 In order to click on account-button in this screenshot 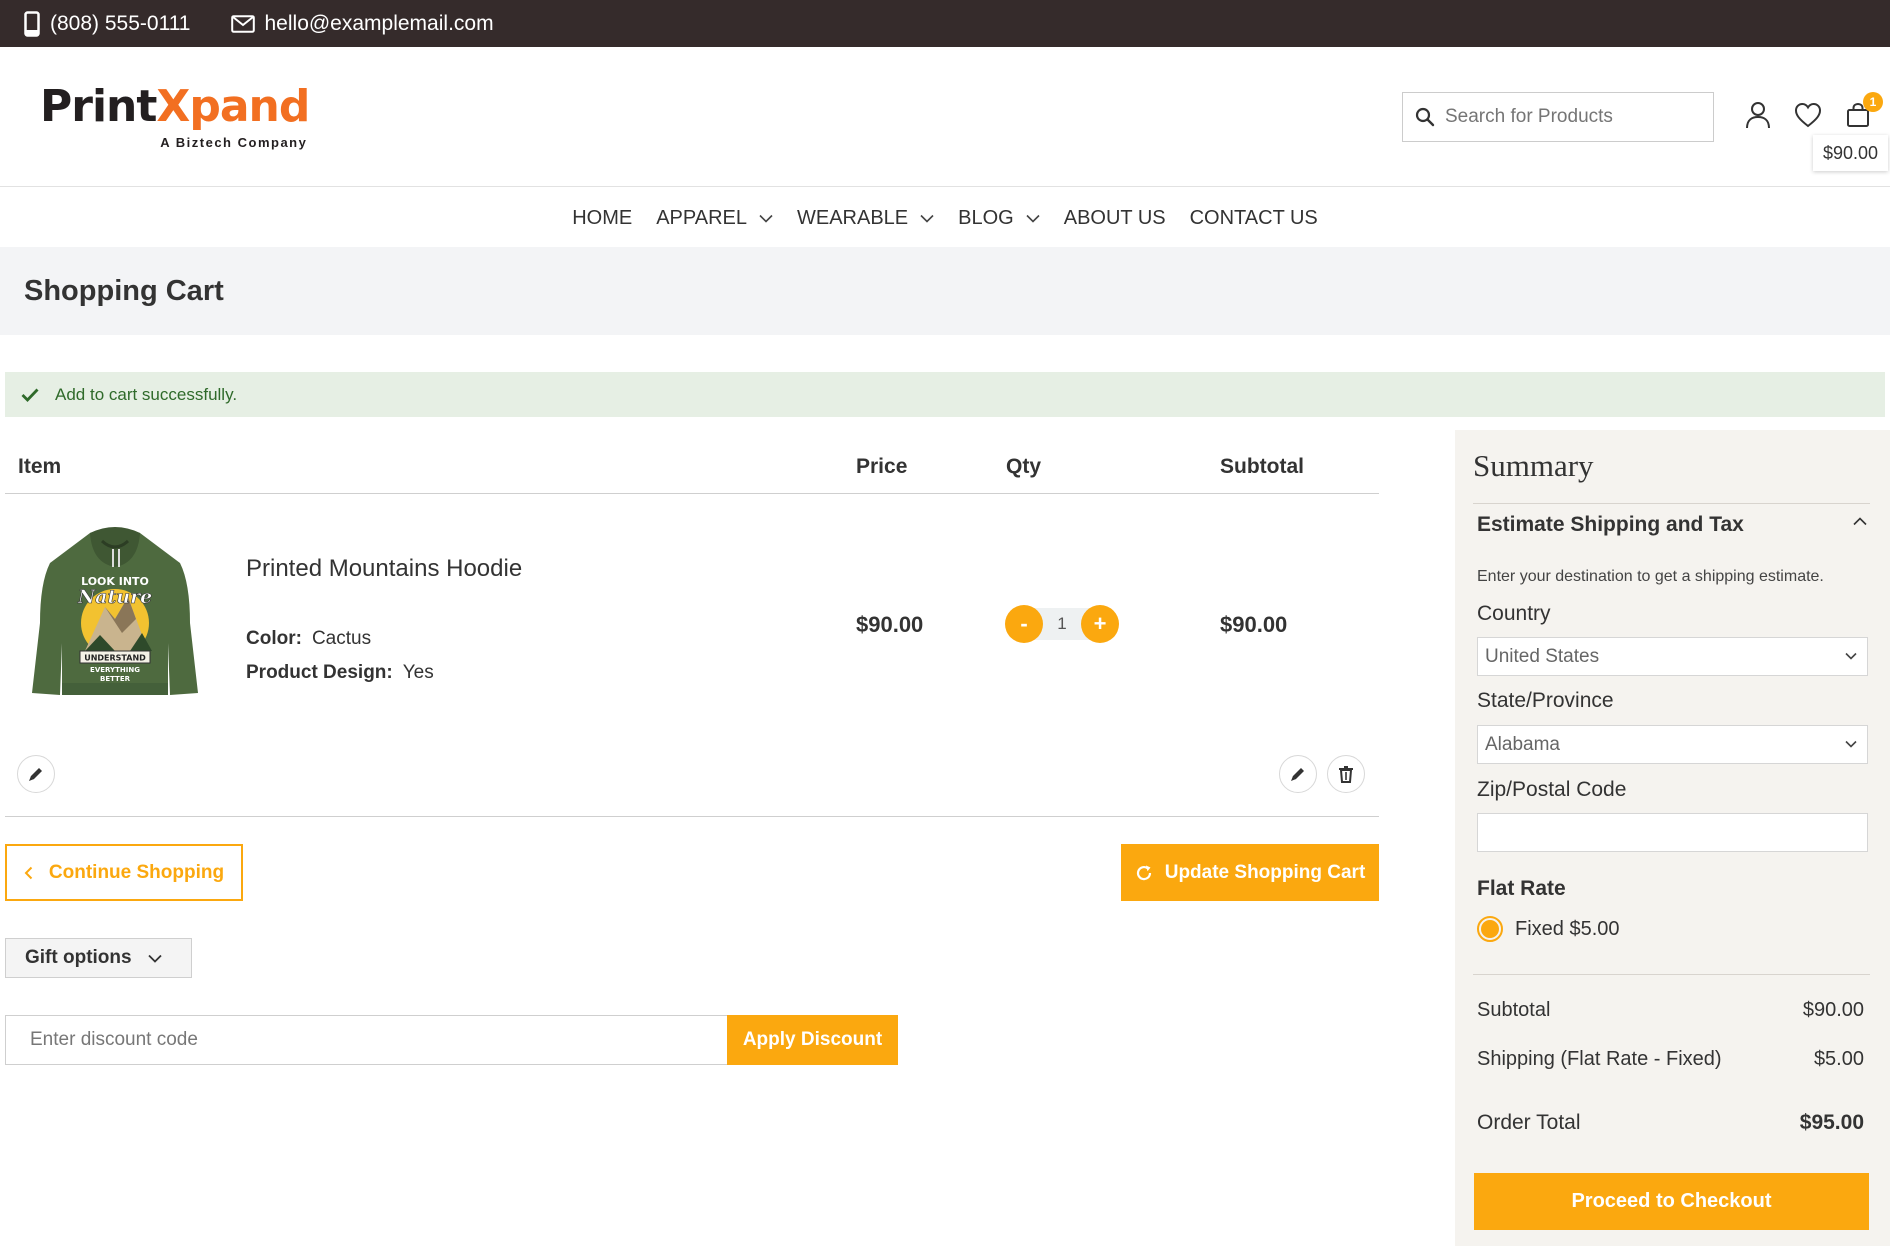, I will do `click(1758, 115)`.